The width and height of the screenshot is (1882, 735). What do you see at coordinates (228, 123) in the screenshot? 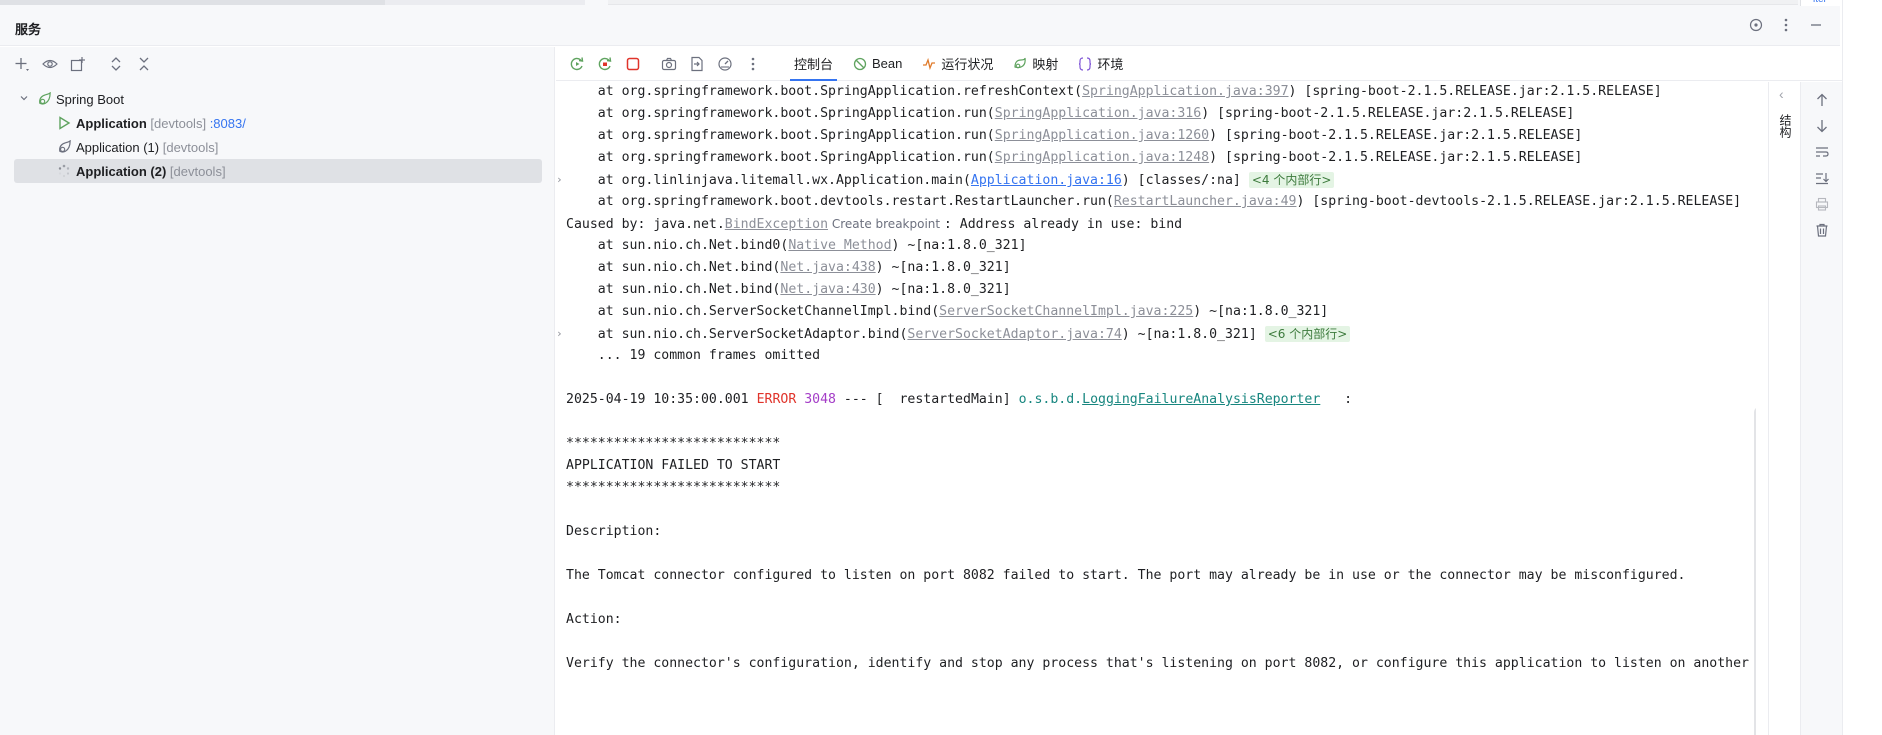
I see `app-port-link: :8083/` at bounding box center [228, 123].